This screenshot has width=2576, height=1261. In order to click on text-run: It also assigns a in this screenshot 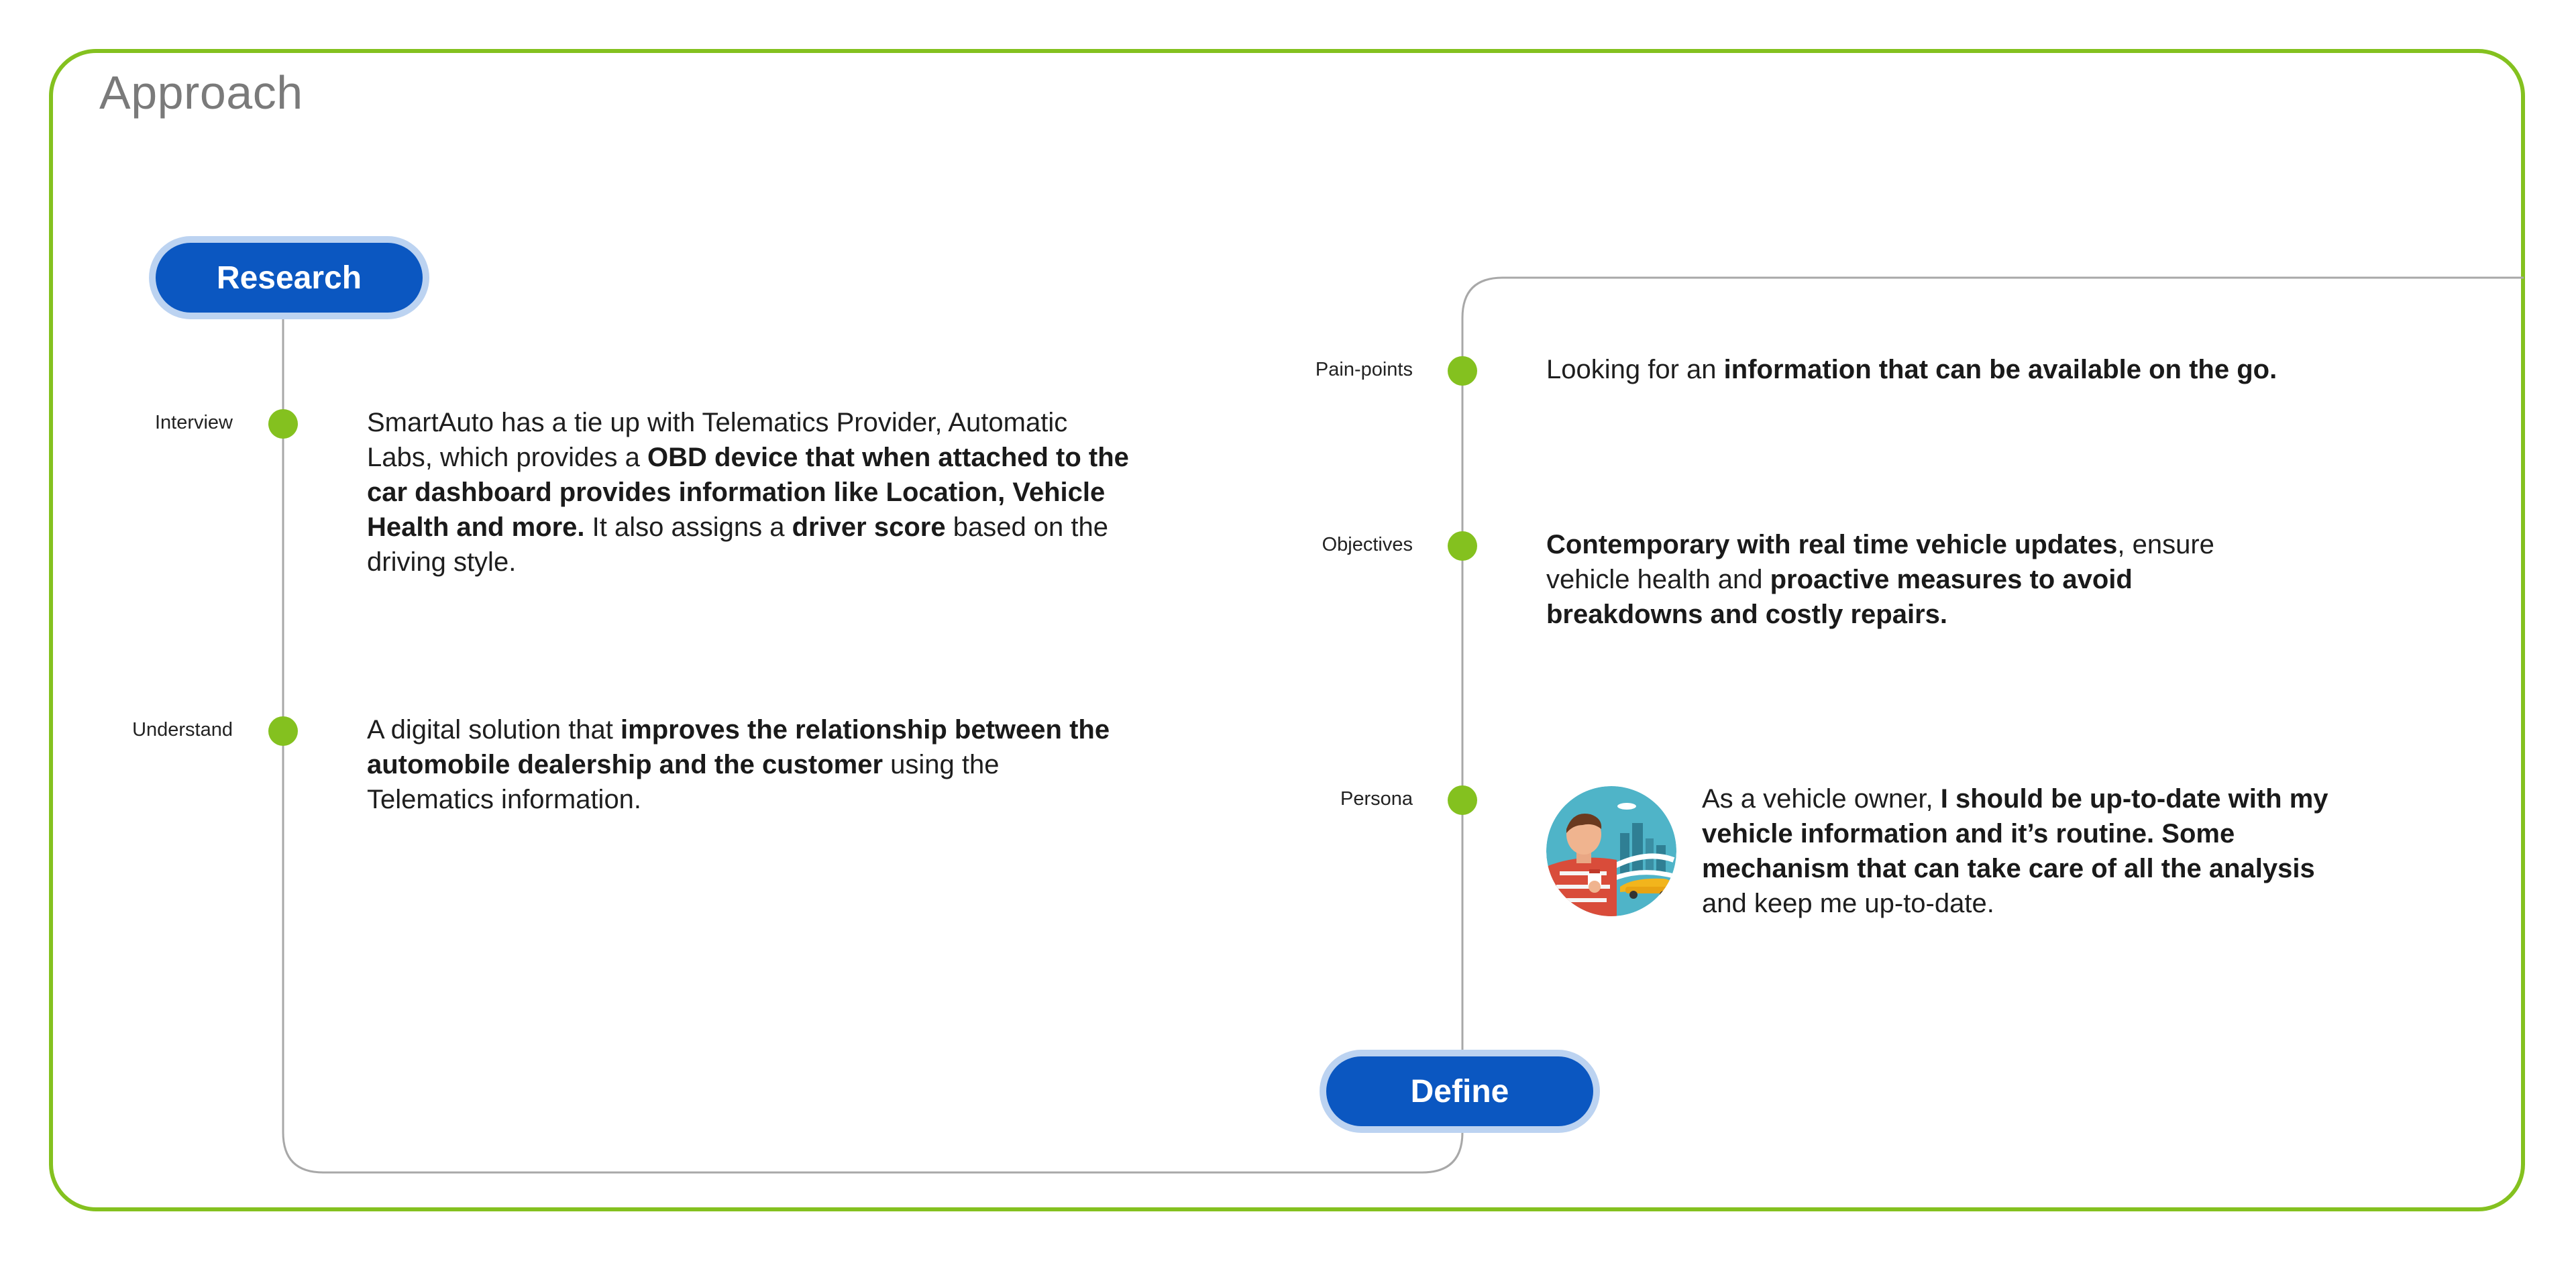, I will do `click(688, 527)`.